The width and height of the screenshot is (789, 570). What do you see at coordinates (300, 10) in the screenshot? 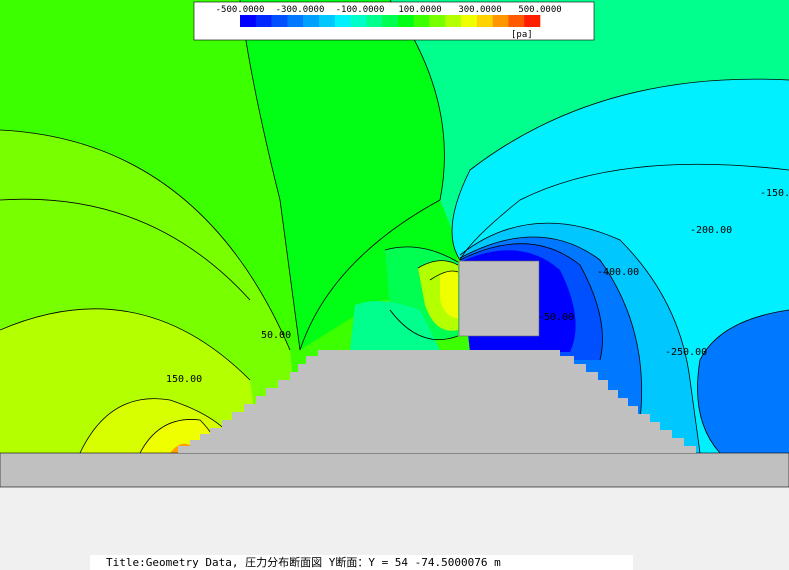
I see `colorbar-tick-label: -300.0000` at bounding box center [300, 10].